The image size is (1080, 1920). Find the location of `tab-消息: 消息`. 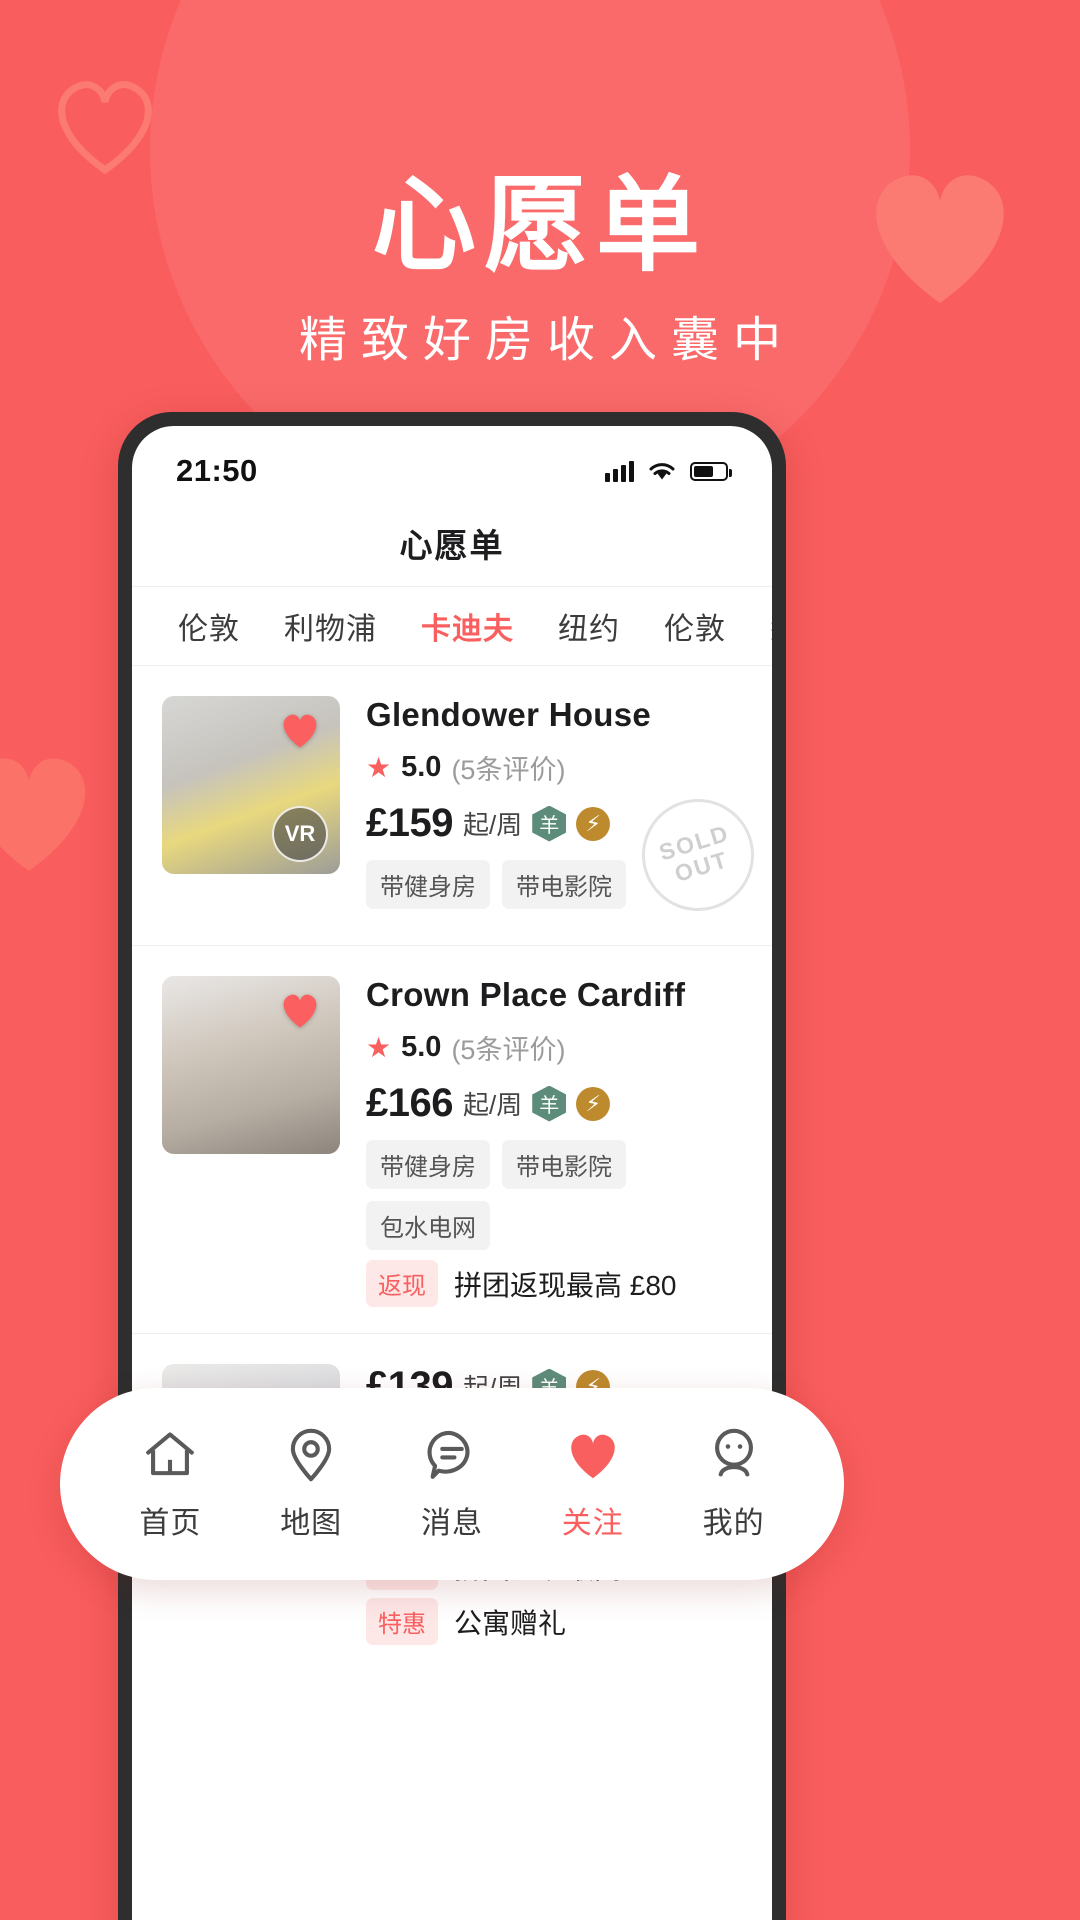

tab-消息: 消息 is located at coordinates (452, 1484).